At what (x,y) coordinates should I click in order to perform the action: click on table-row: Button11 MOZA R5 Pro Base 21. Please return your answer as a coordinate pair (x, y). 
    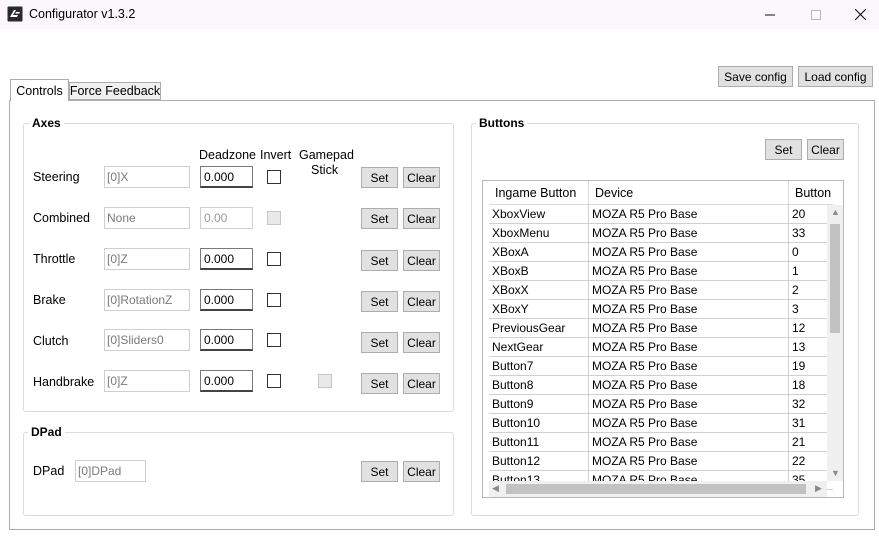
    Looking at the image, I should click on (661, 442).